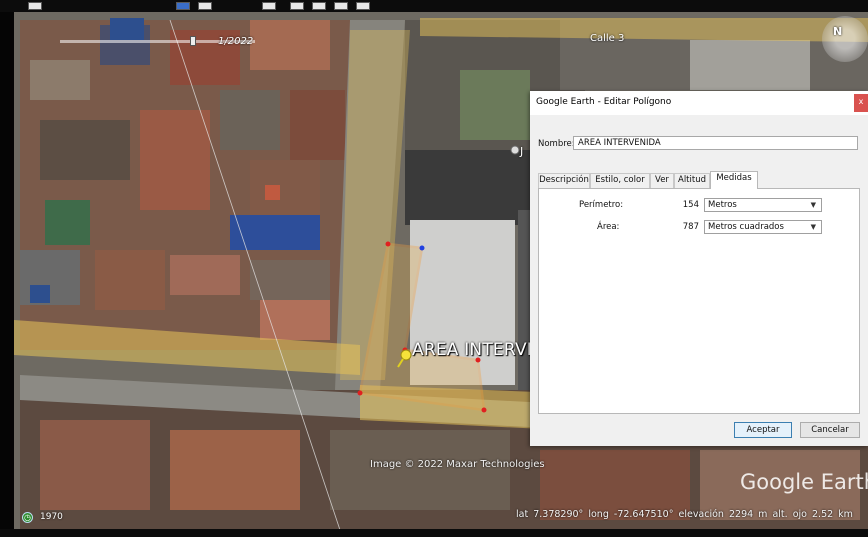 Image resolution: width=868 pixels, height=537 pixels. Describe the element at coordinates (701, 514) in the screenshot. I see `elevation-label: elevación` at that location.